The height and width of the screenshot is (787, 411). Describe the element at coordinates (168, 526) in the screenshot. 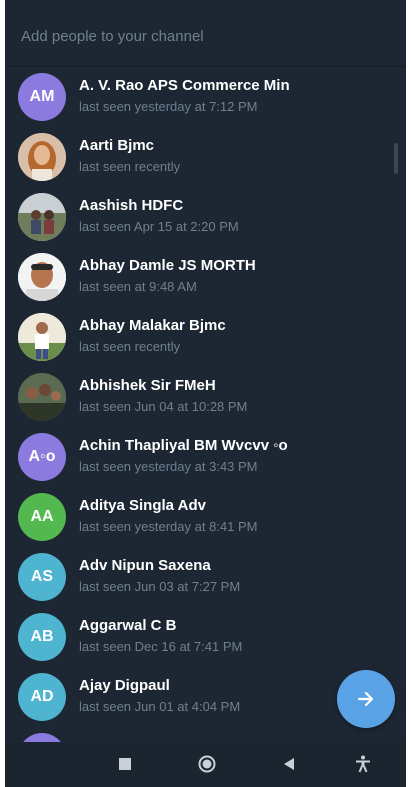

I see `contact-status: last seen yesterday at 8:41 PM` at that location.